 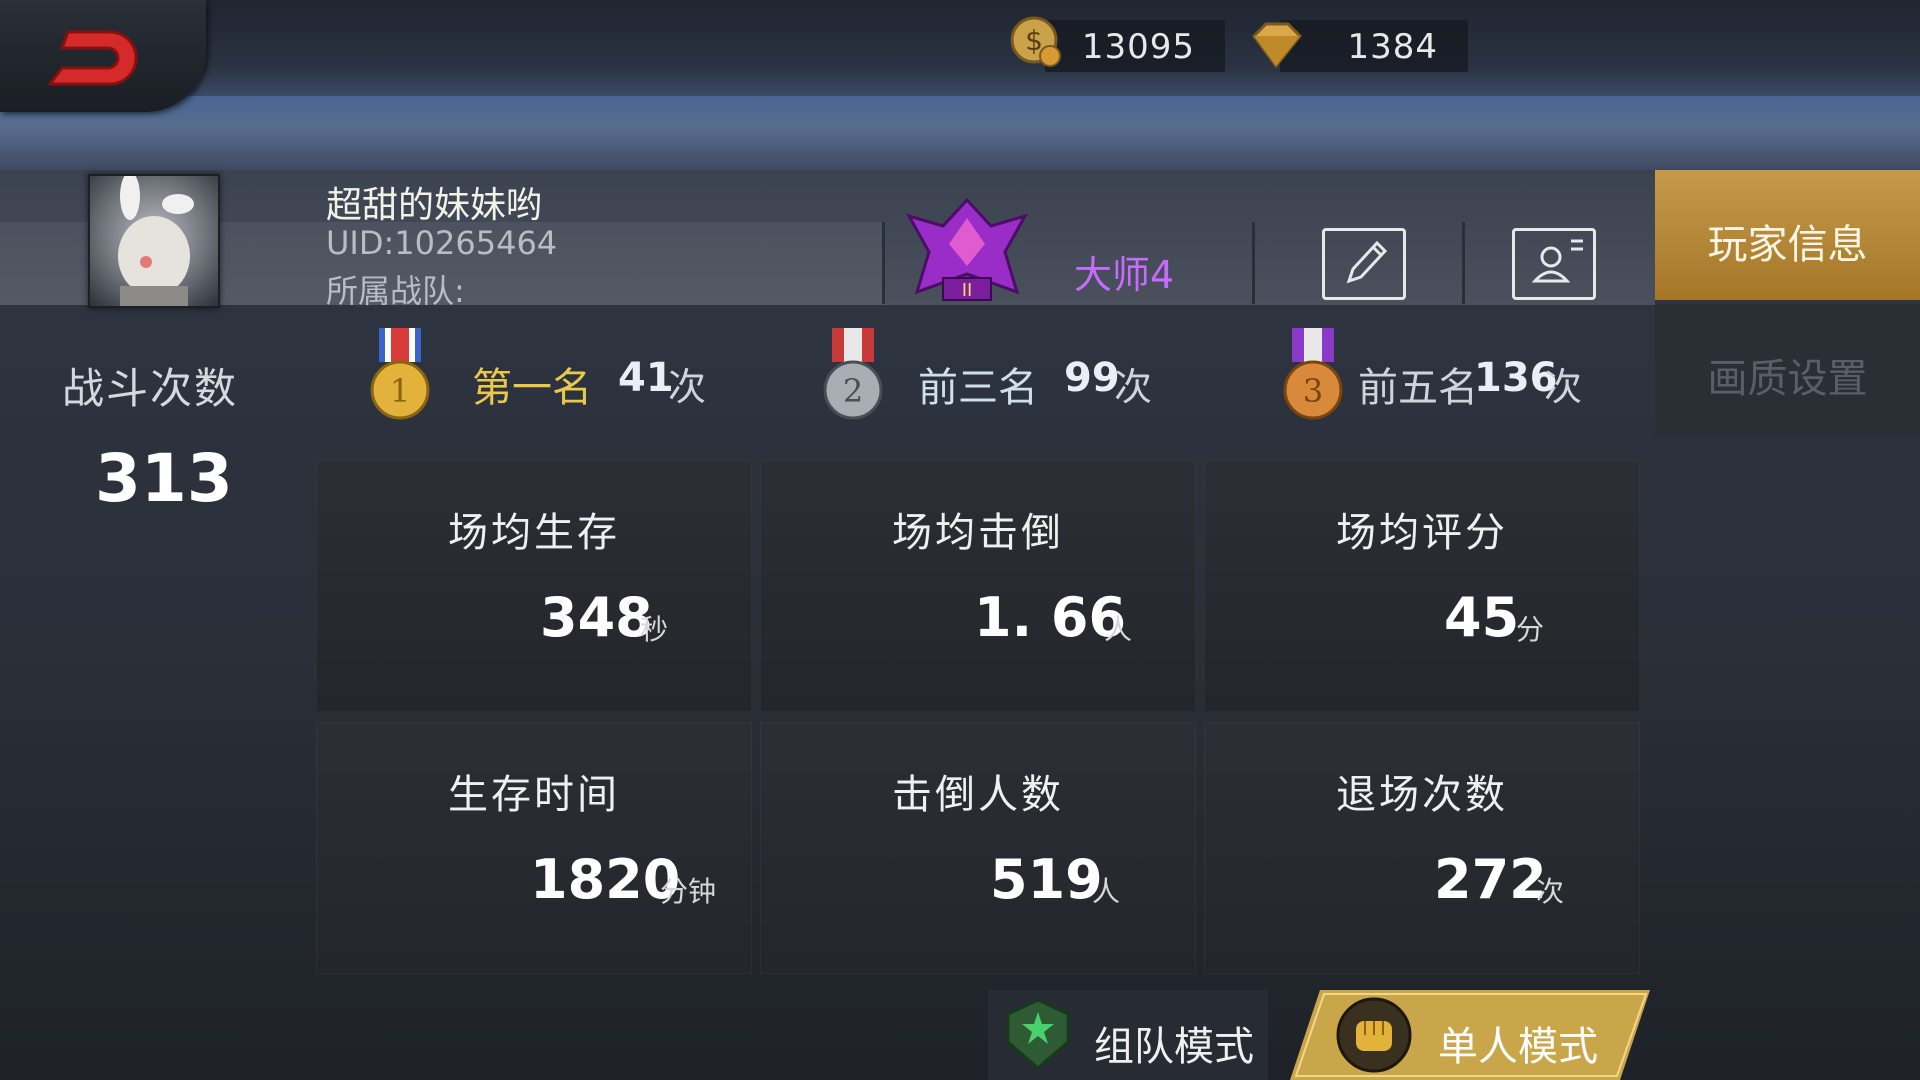 What do you see at coordinates (1787, 379) in the screenshot?
I see `tab-quality-settings-label: 画质设置` at bounding box center [1787, 379].